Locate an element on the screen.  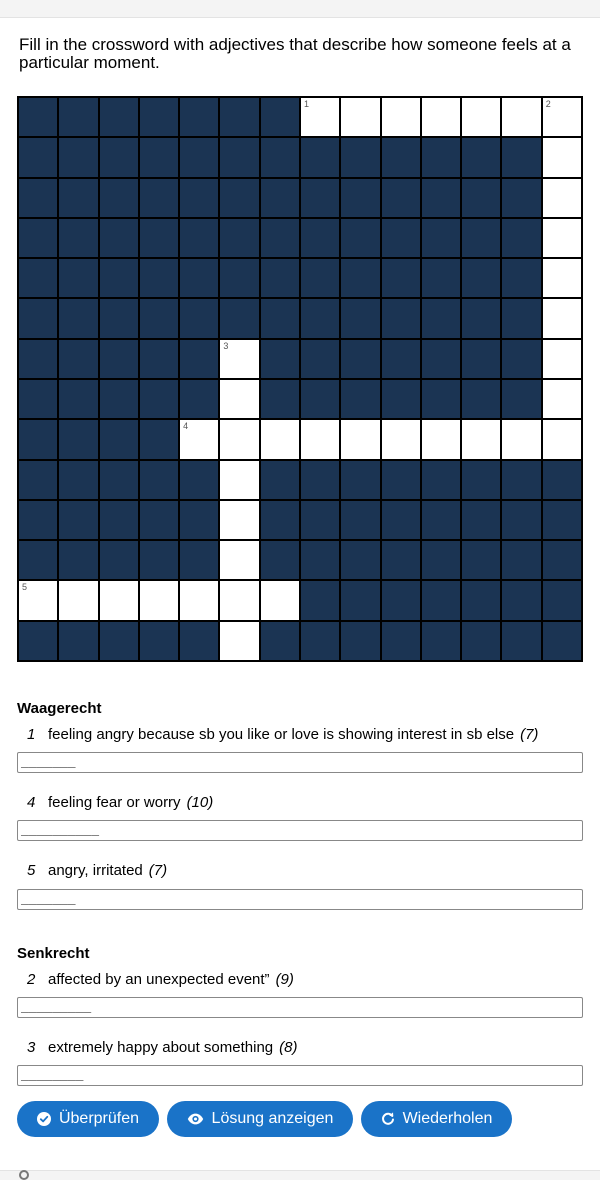
answer-field-across-1: _______ is located at coordinates (300, 762).